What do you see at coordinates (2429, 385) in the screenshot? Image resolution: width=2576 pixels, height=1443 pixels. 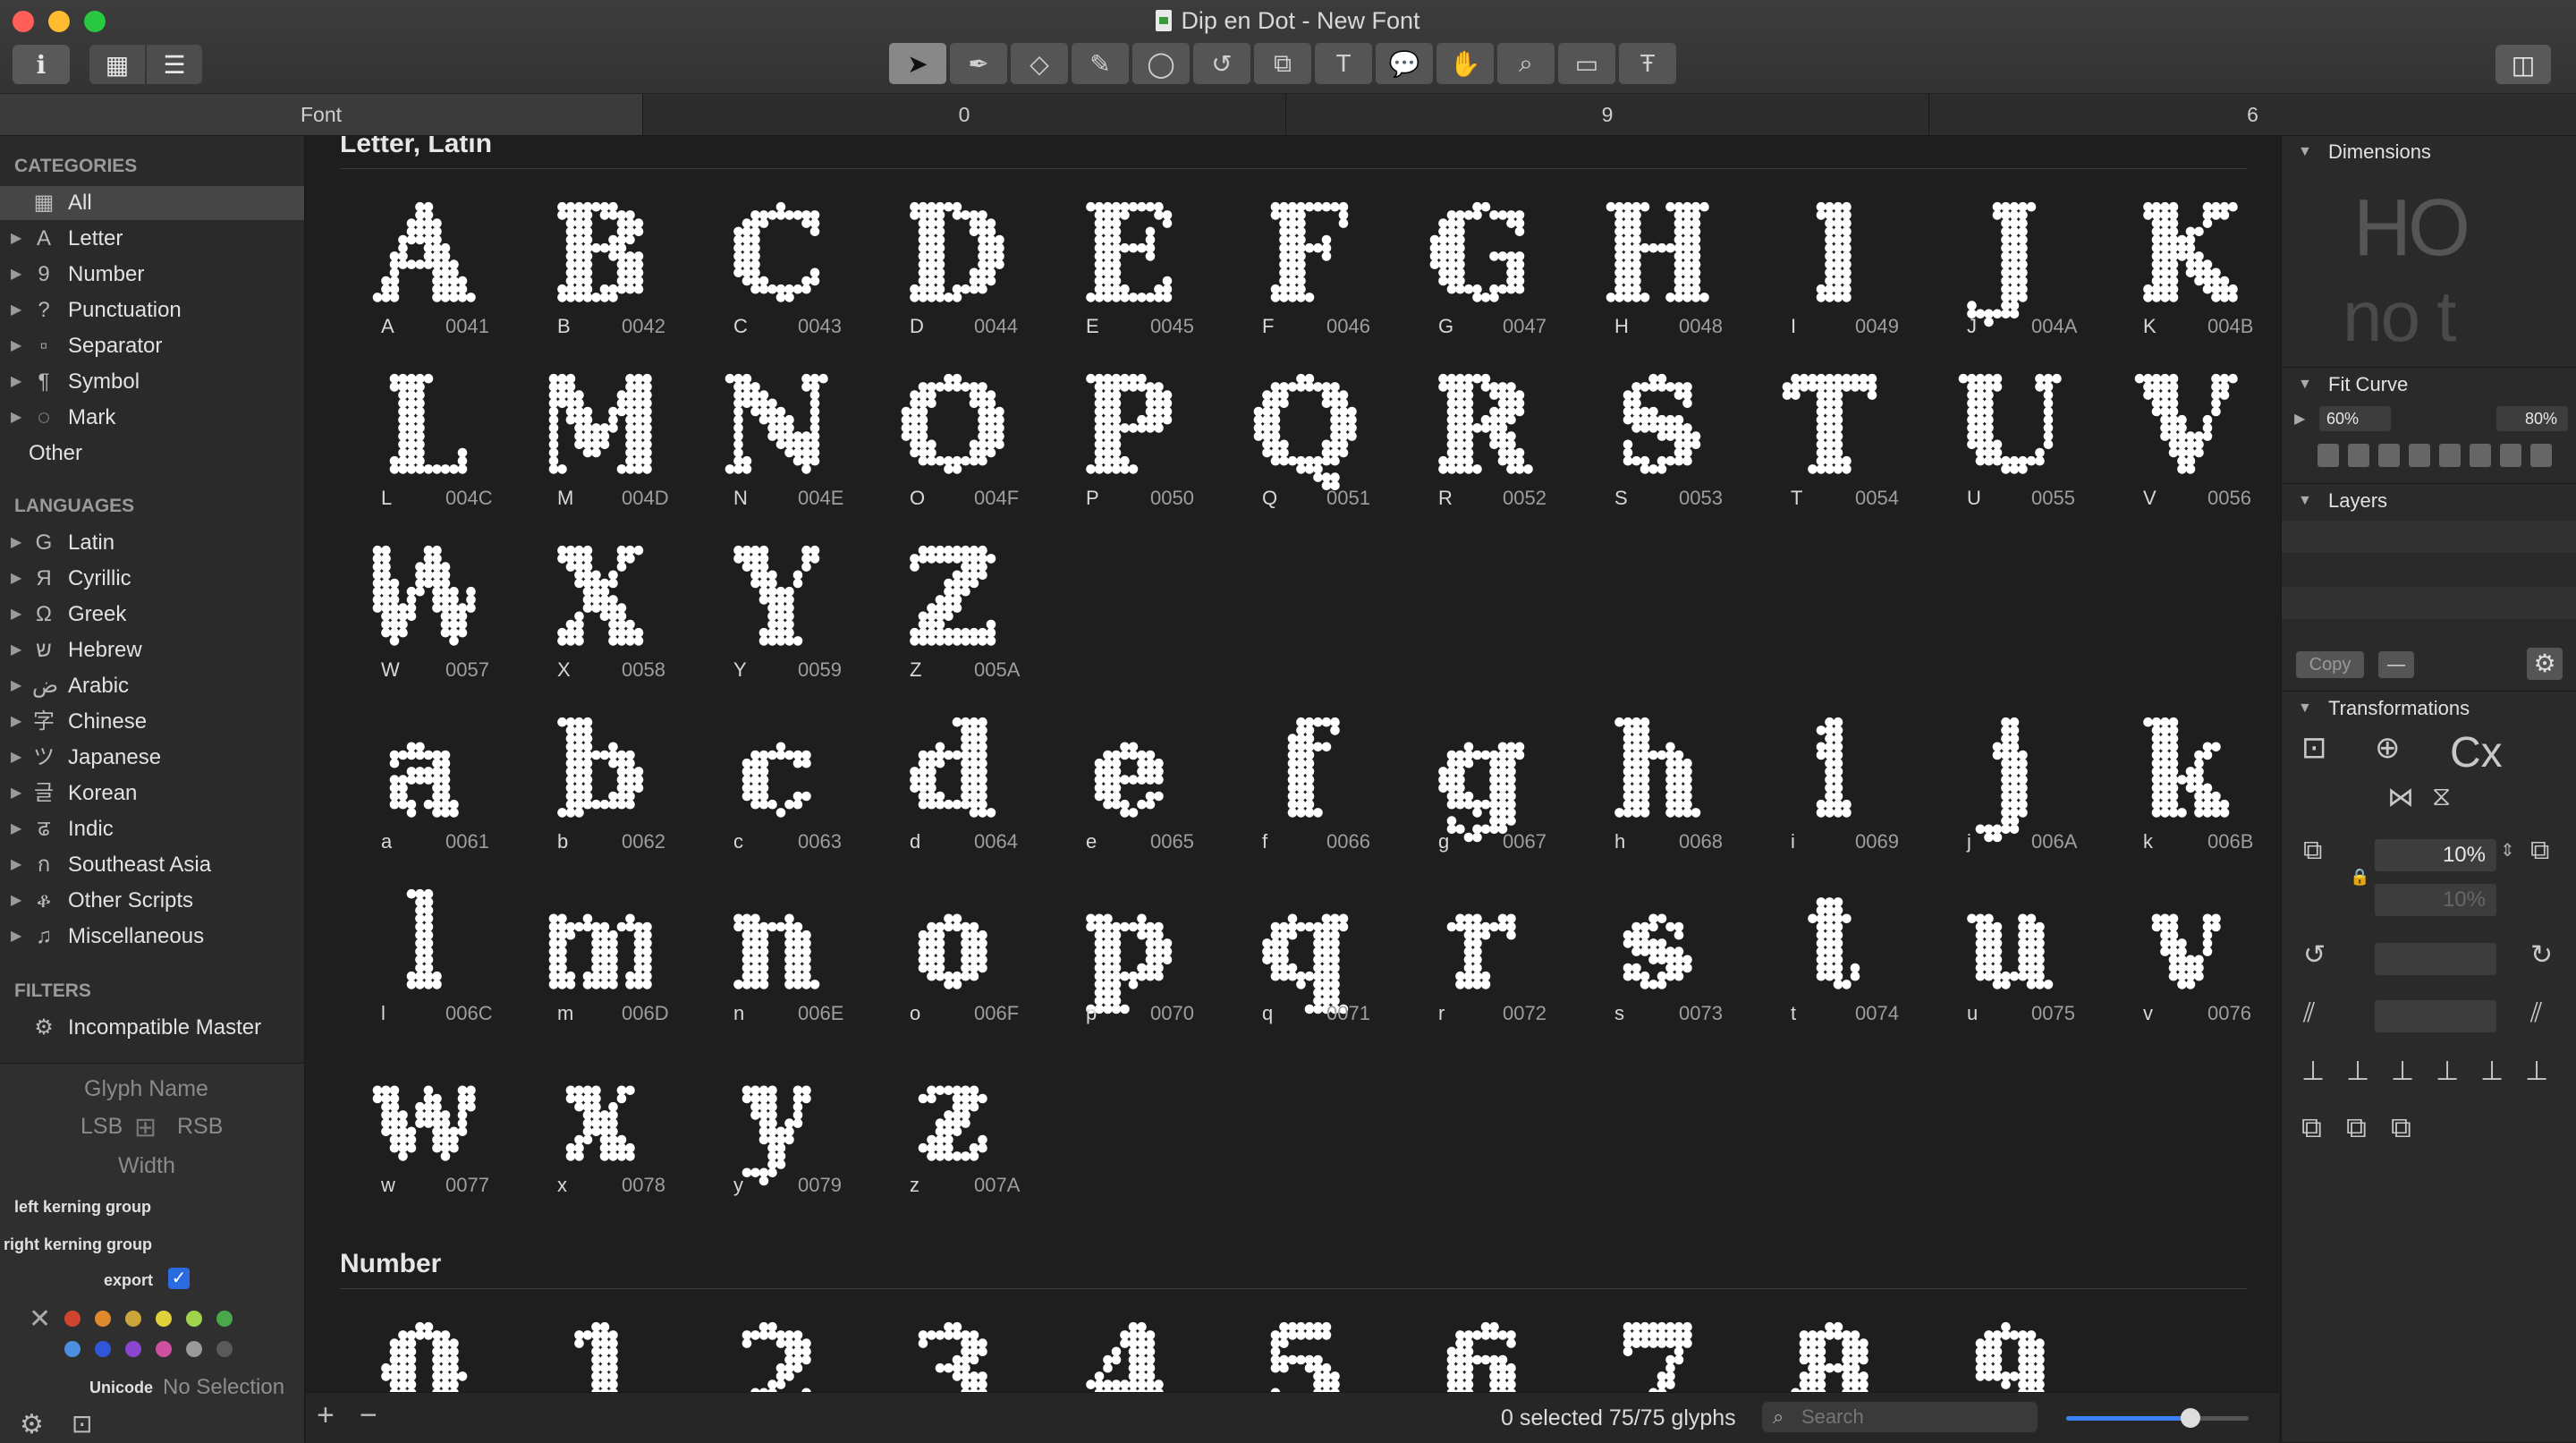 I see `fit-curve-header: ▼ Fit Curve` at bounding box center [2429, 385].